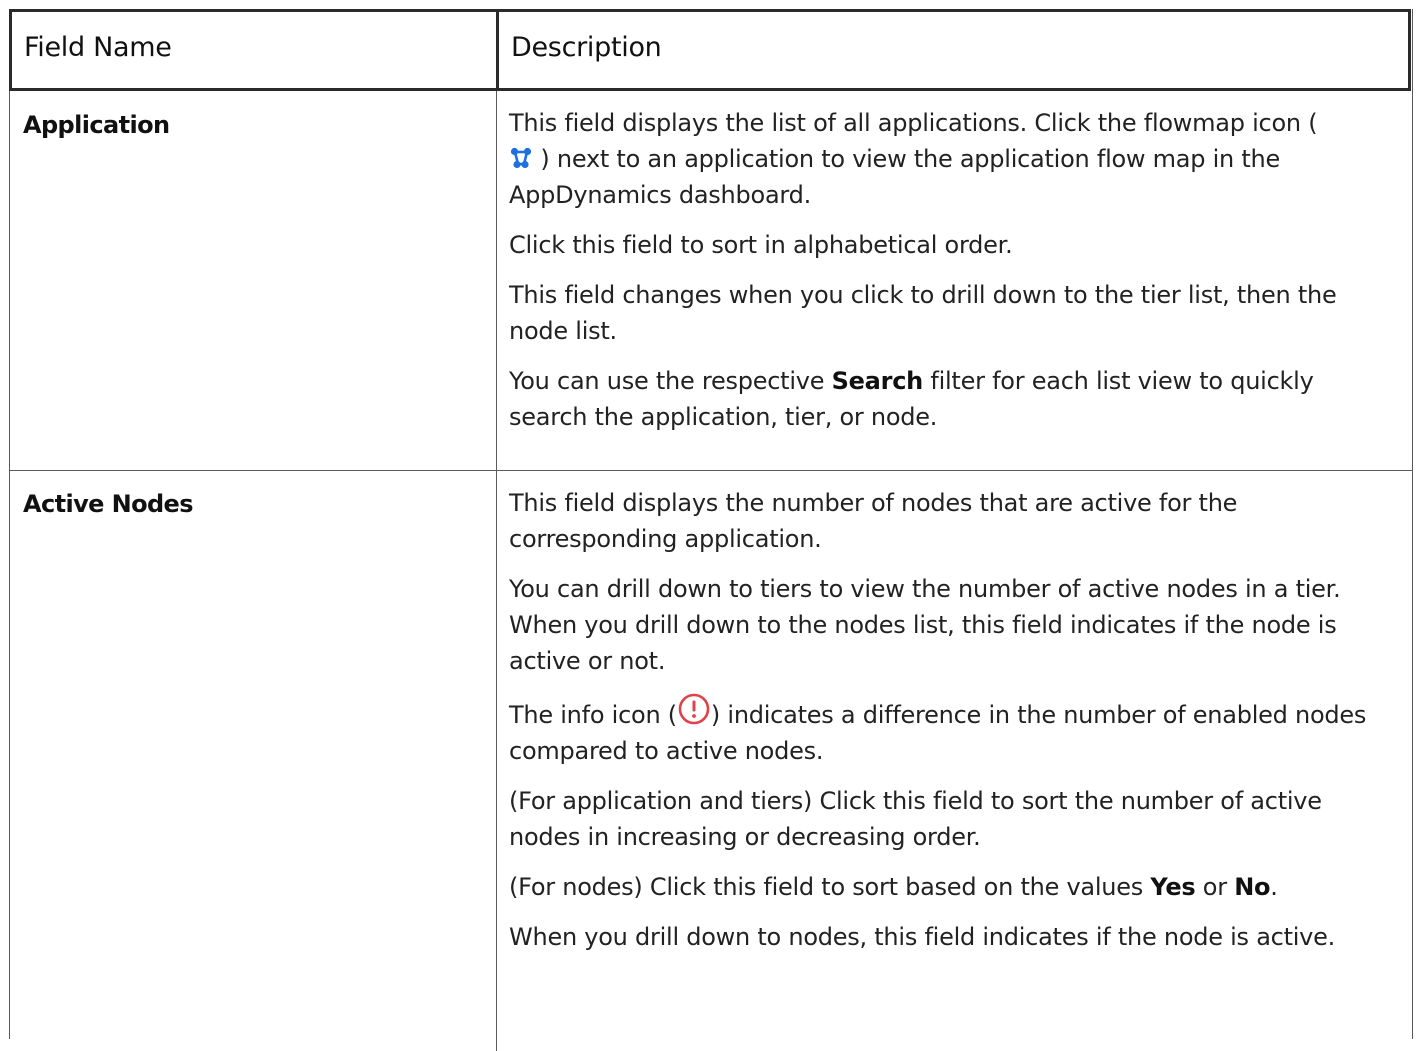 The image size is (1418, 1051). Describe the element at coordinates (521, 158) in the screenshot. I see `flowmap-icon` at that location.